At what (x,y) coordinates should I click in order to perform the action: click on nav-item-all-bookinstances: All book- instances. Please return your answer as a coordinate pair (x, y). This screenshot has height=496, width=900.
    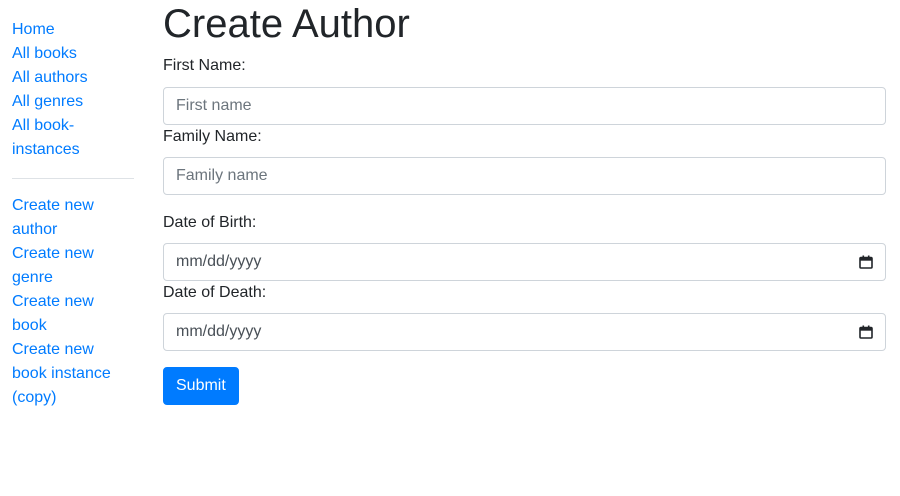
    Looking at the image, I should click on (73, 138).